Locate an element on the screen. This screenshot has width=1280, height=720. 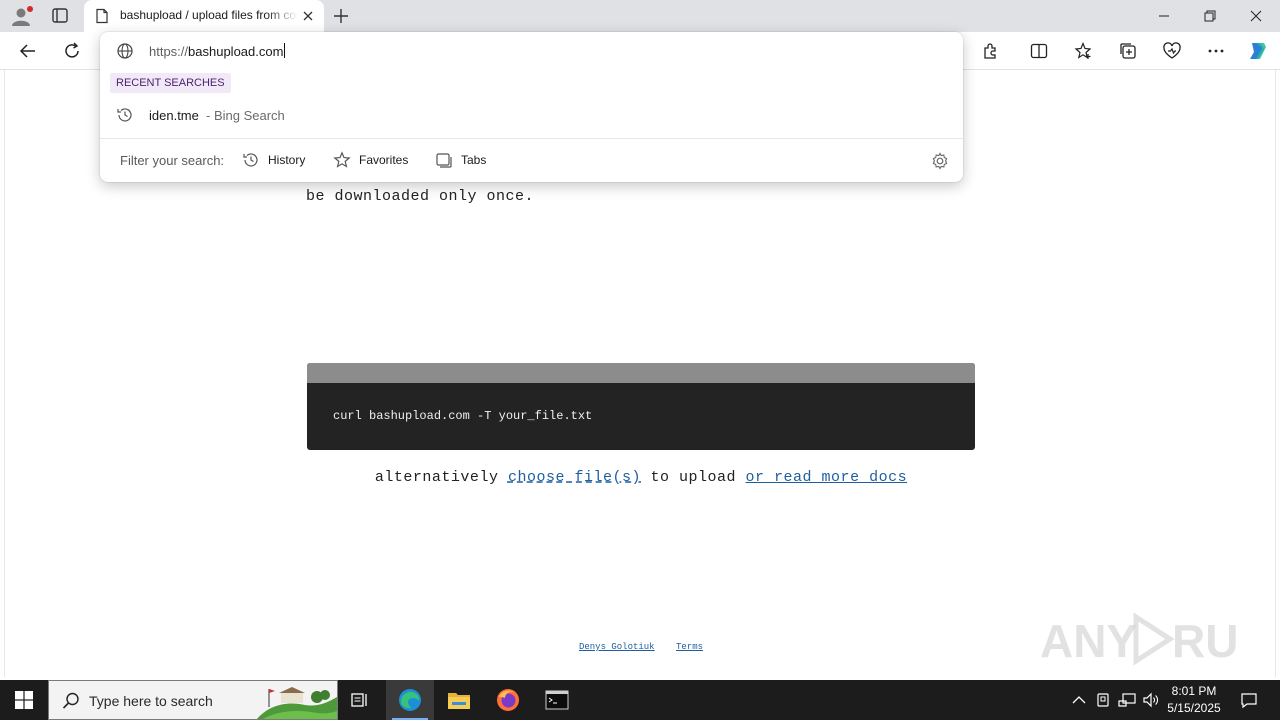
windows-logo-icon is located at coordinates (24, 700).